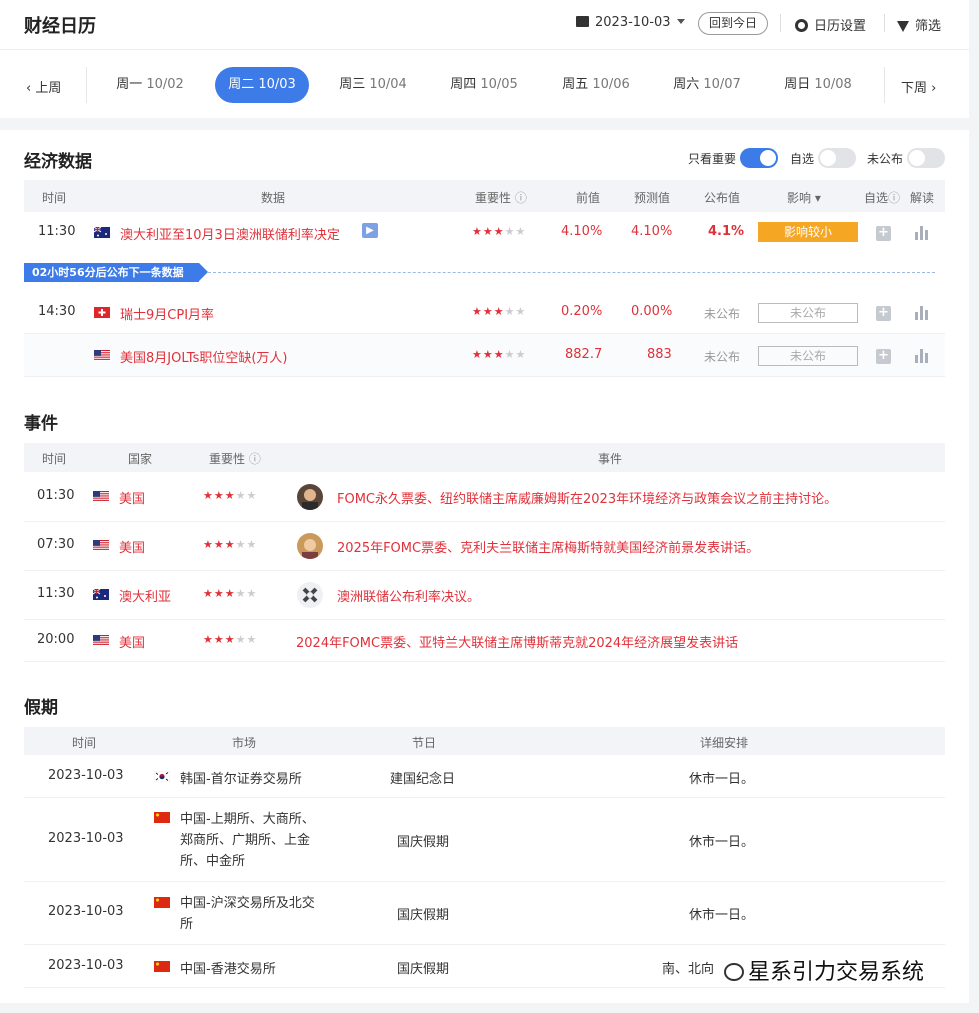 This screenshot has height=1013, width=979. What do you see at coordinates (132, 499) in the screenshot?
I see `event-country: 美国` at bounding box center [132, 499].